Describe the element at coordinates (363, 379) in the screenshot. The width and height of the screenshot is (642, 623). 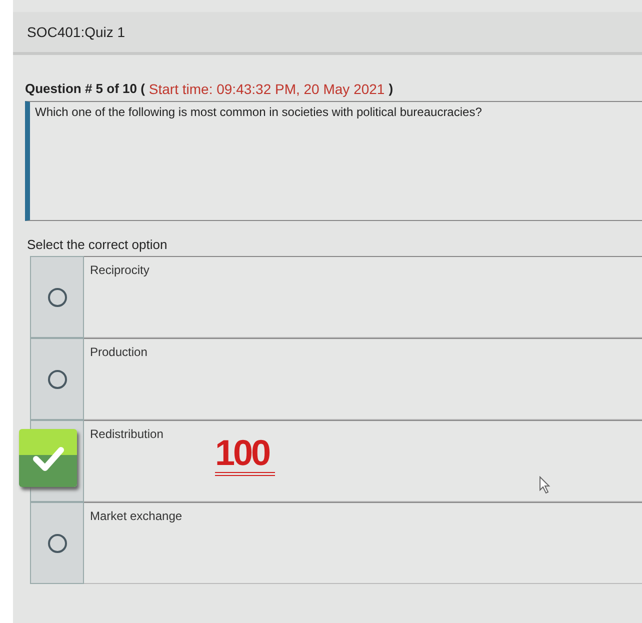
I see `option-cell: Production` at that location.